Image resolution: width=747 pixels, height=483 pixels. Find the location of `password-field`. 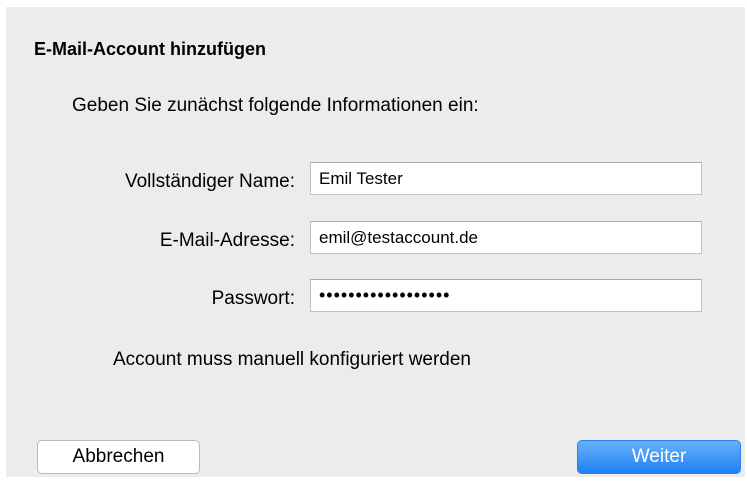

password-field is located at coordinates (506, 295).